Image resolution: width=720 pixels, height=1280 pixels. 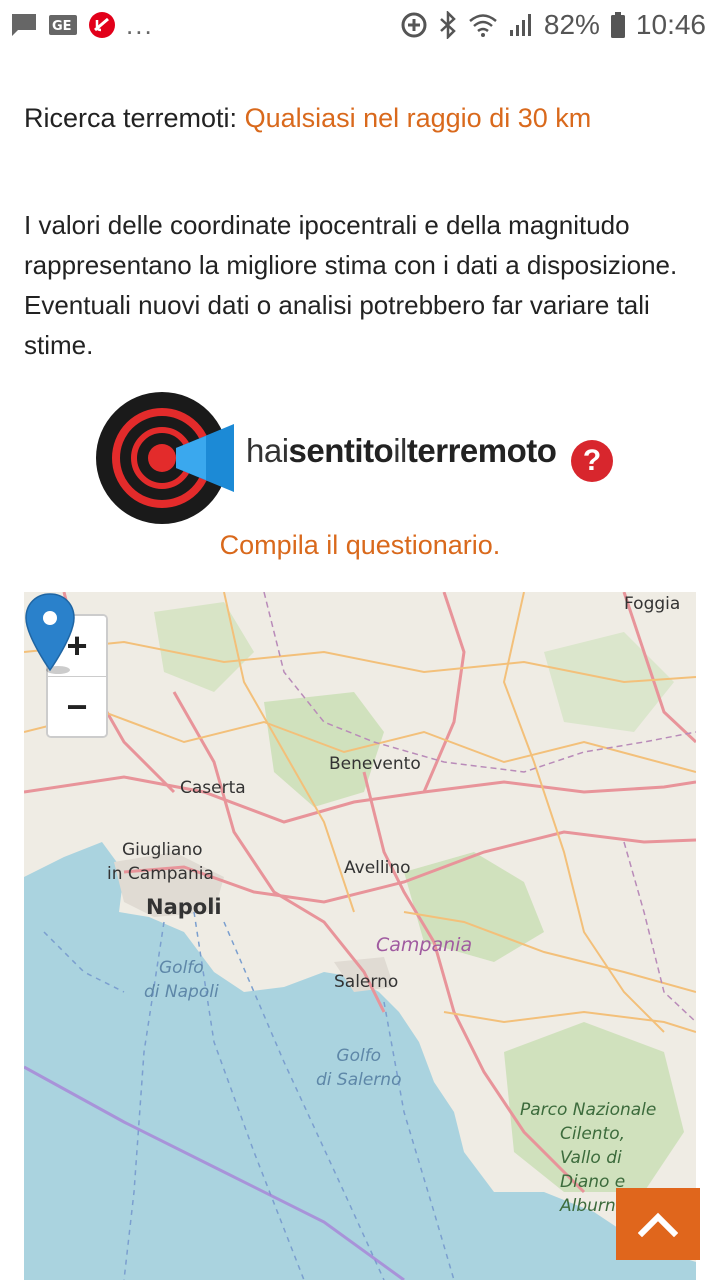 What do you see at coordinates (358, 1068) in the screenshot?
I see `map-label-golfo-salerno: Golfo di Salerno` at bounding box center [358, 1068].